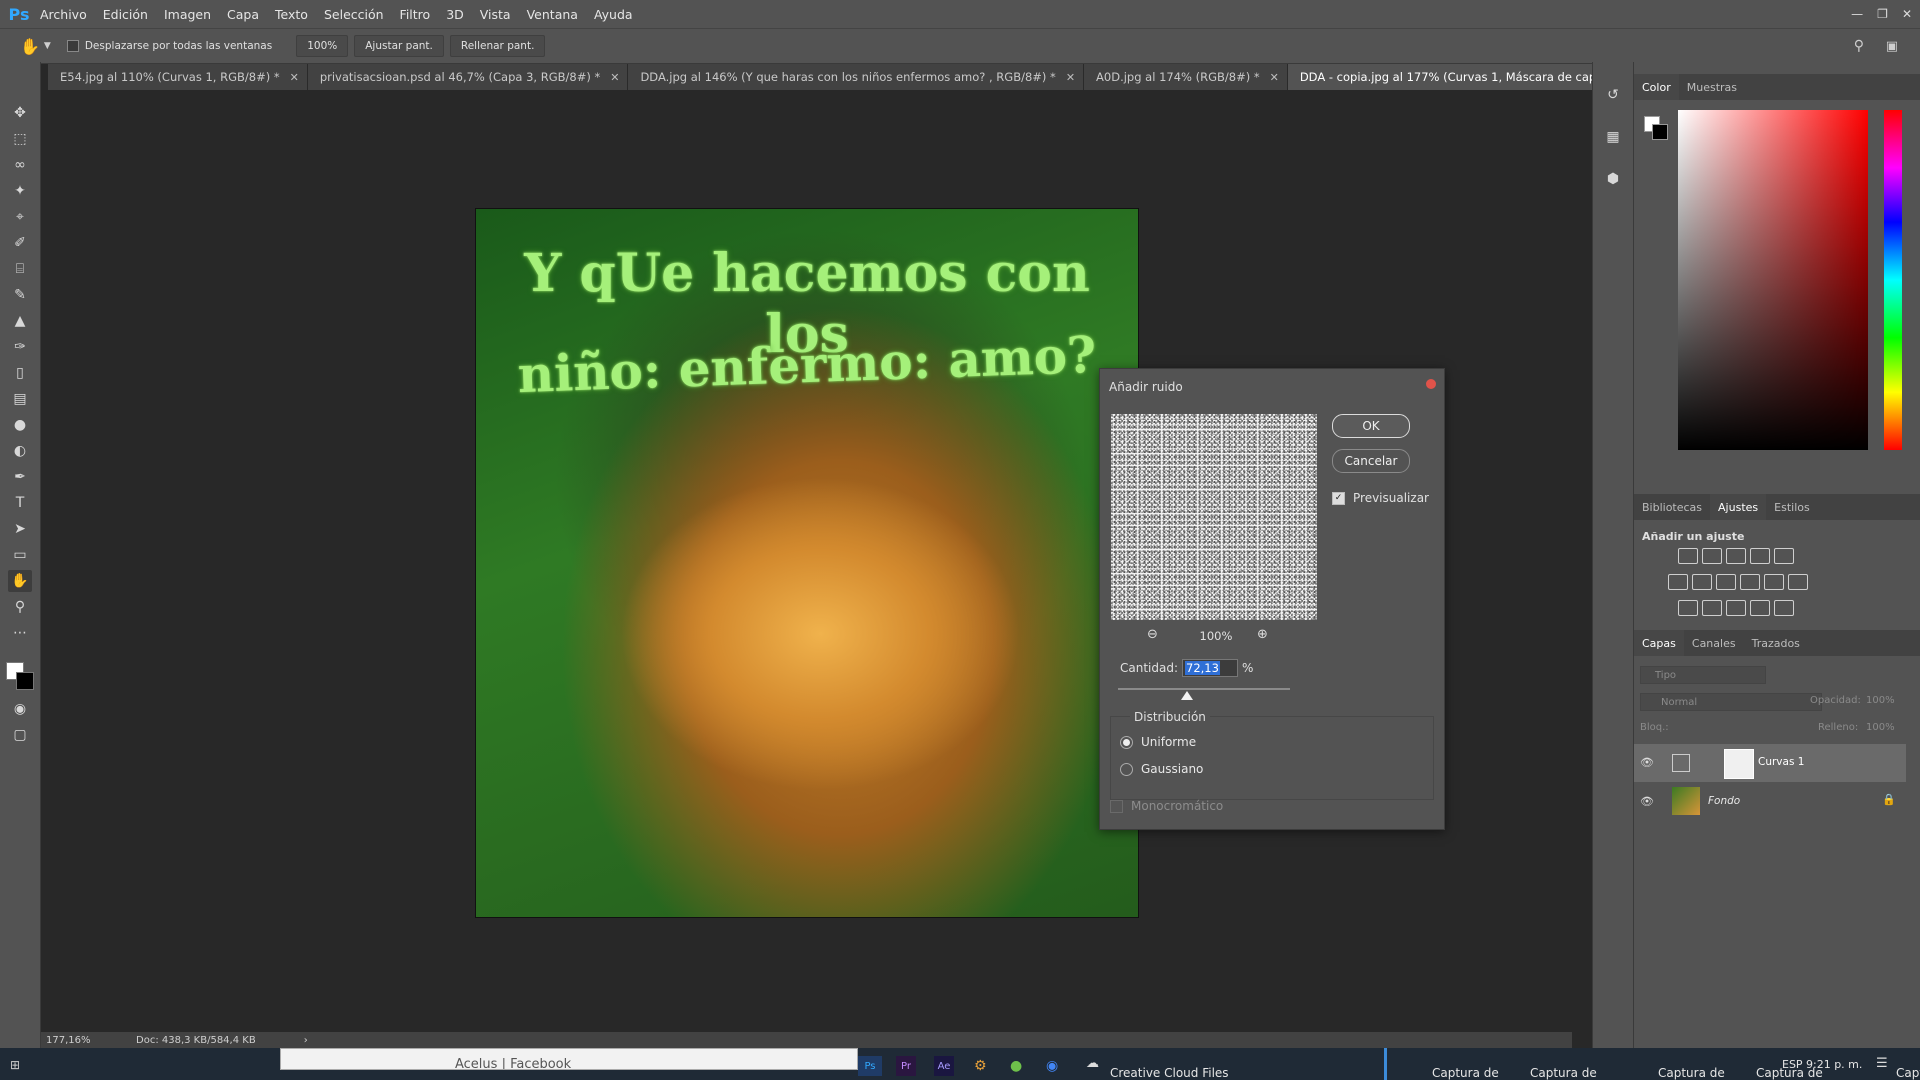 This screenshot has height=1080, width=1920. Describe the element at coordinates (20, 529) in the screenshot. I see `path-select-tool-icon: ➤` at that location.